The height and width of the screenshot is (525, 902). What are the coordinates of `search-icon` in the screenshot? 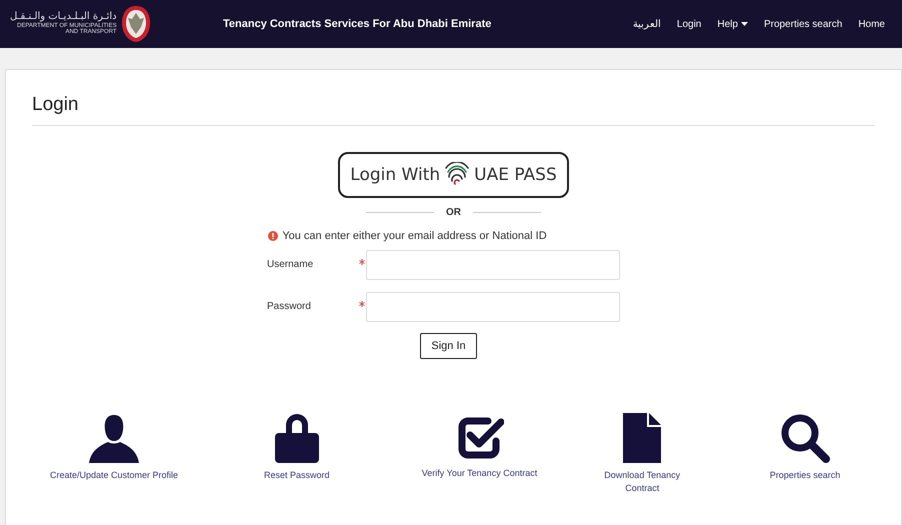 It's located at (805, 438).